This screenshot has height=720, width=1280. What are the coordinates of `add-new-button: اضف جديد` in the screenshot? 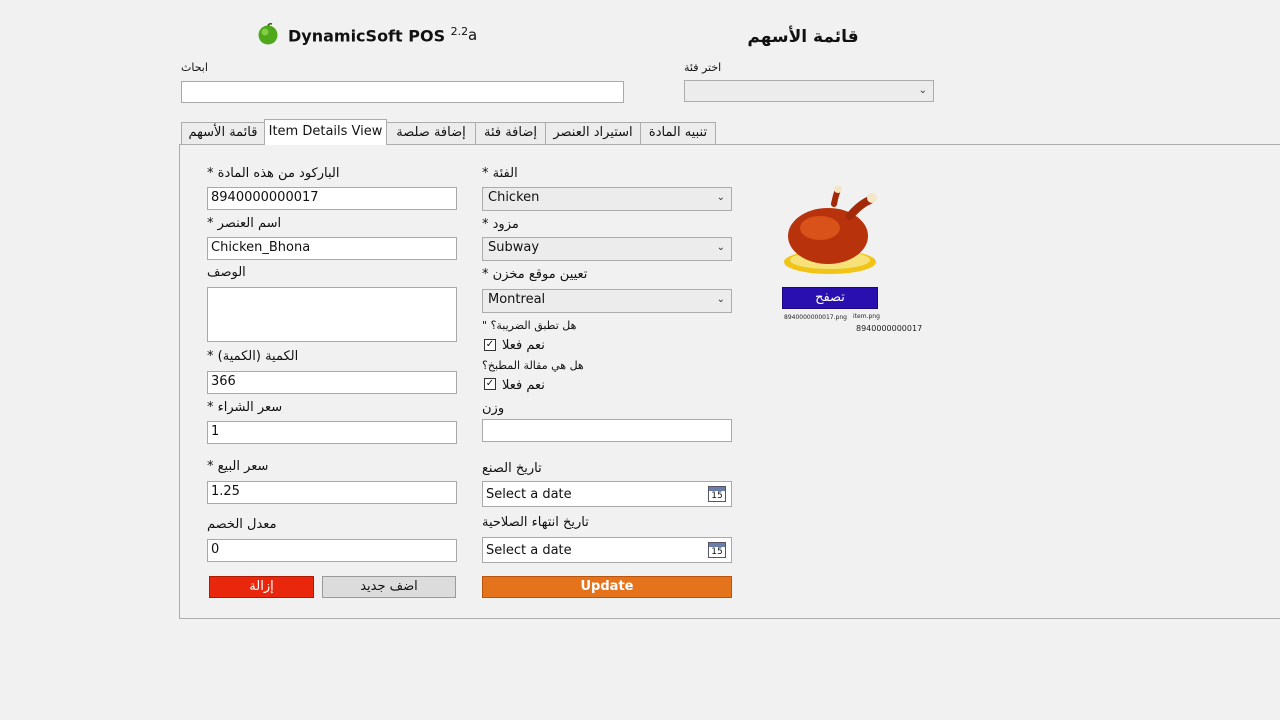 It's located at (389, 587).